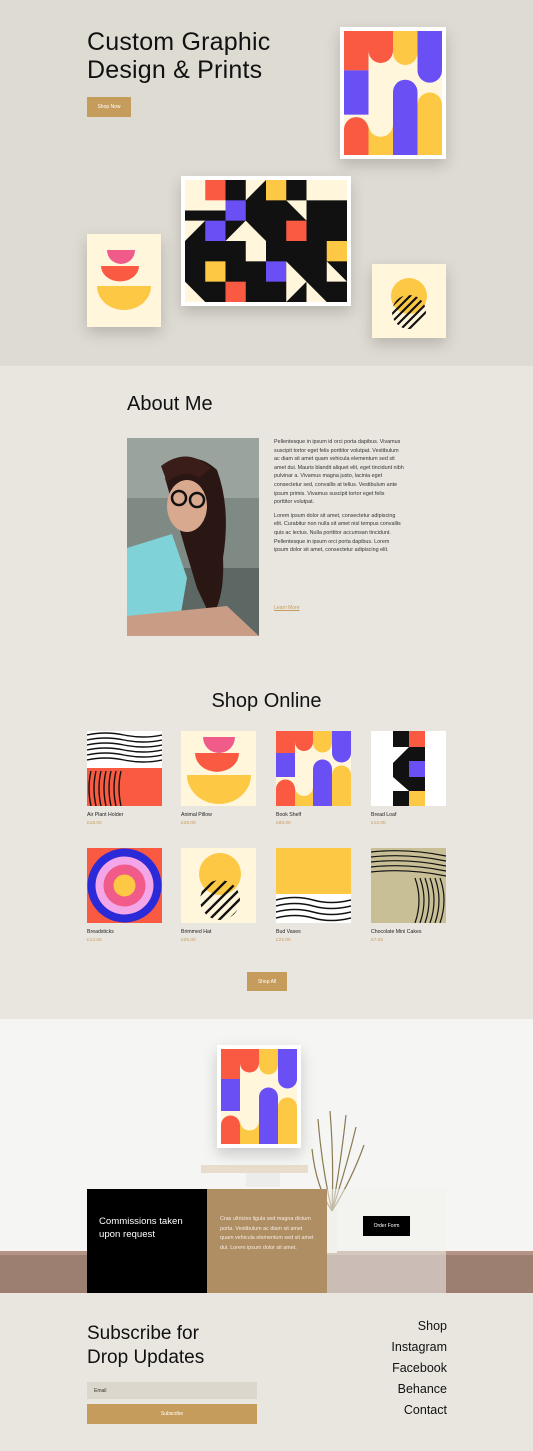 This screenshot has width=533, height=1451. What do you see at coordinates (143, 1333) in the screenshot?
I see `subscribe-title-line1: Subscribe for` at bounding box center [143, 1333].